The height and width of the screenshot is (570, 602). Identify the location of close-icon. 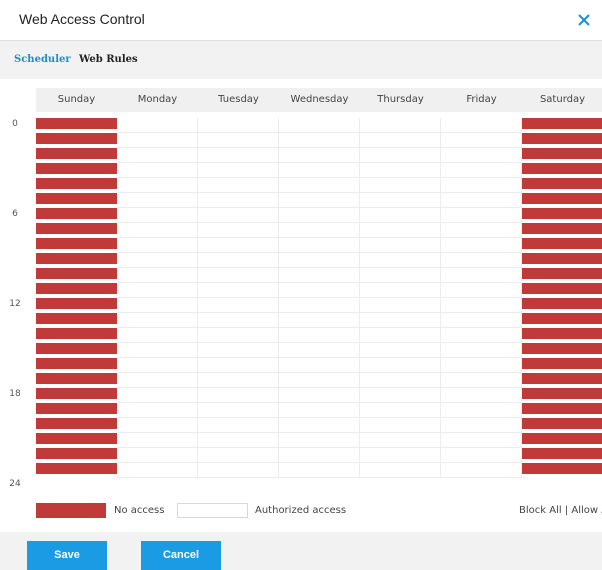
(584, 20).